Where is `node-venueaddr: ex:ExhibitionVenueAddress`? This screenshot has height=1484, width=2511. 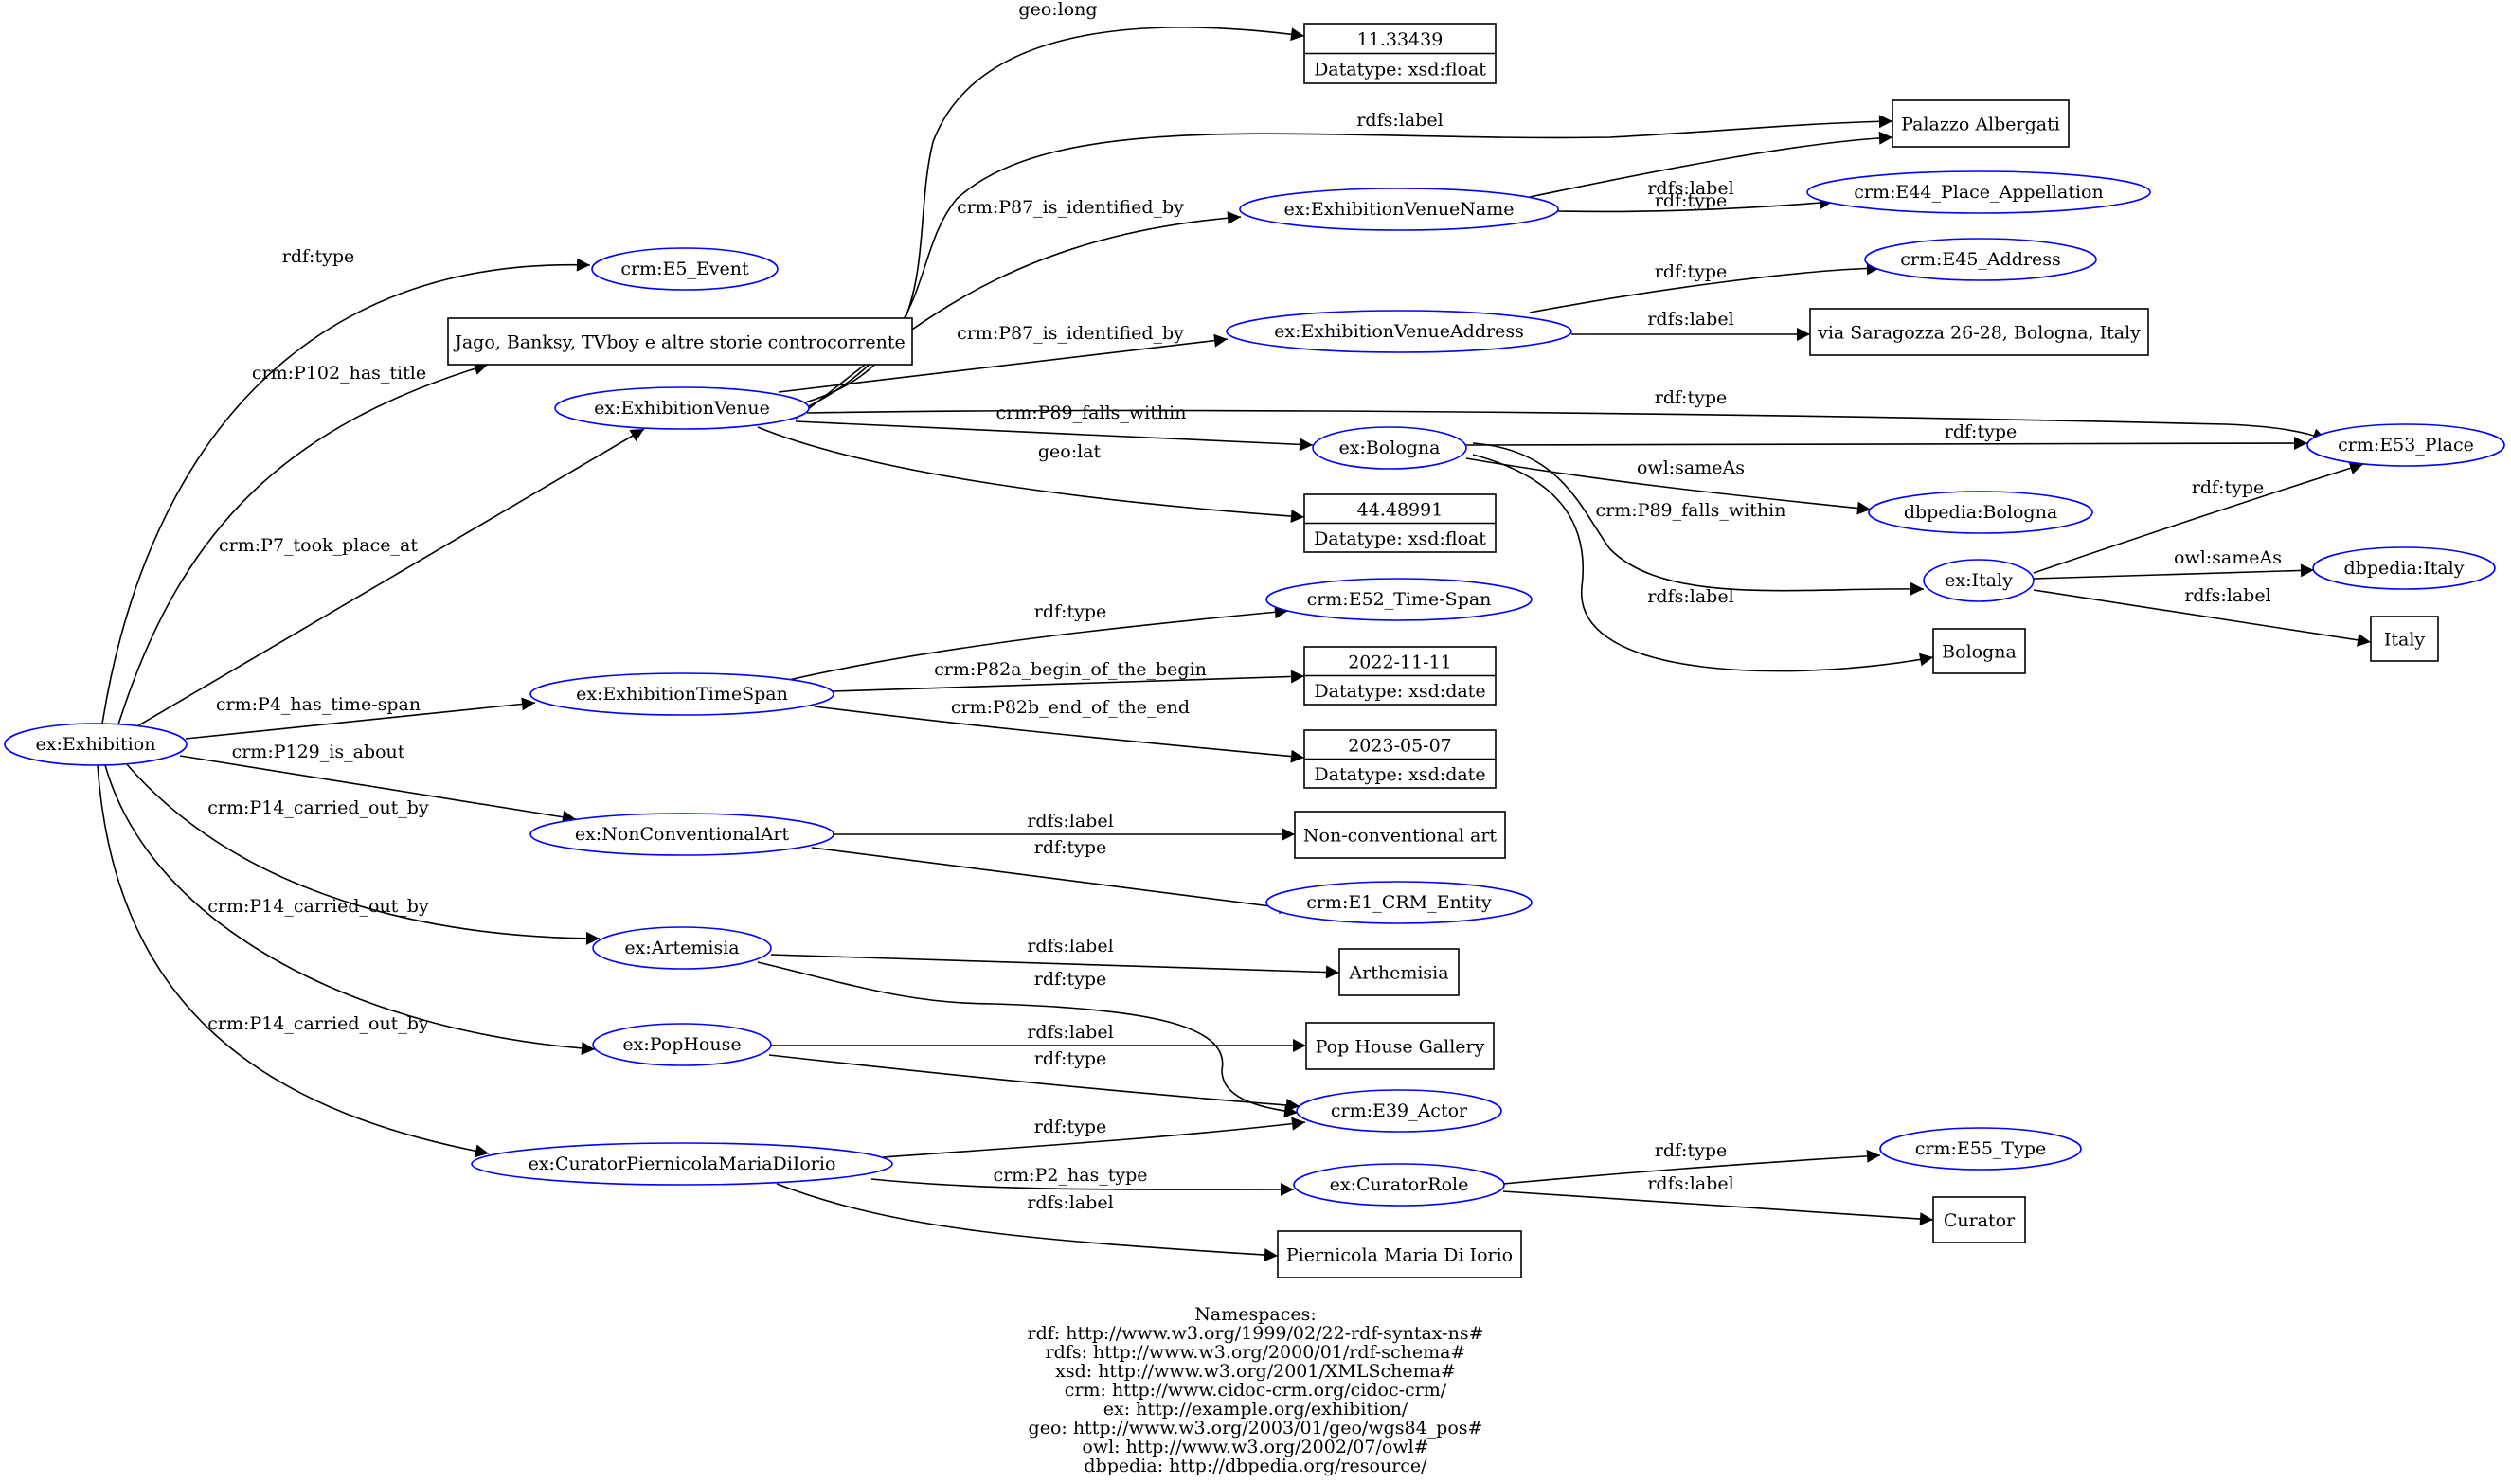
node-venueaddr: ex:ExhibitionVenueAddress is located at coordinates (1399, 331).